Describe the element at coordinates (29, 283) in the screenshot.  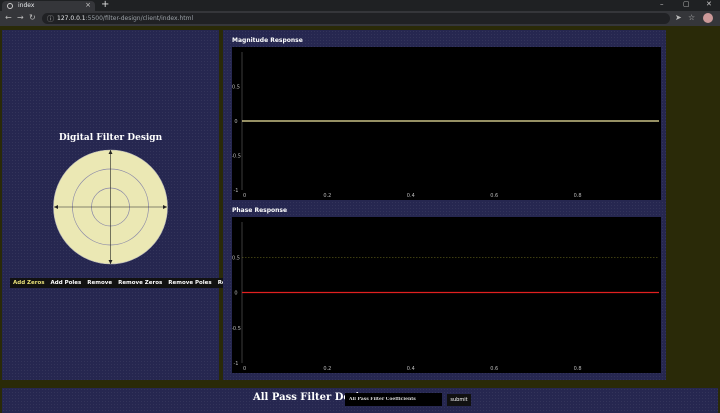
I see `add-zeros-button: Add Zeros` at that location.